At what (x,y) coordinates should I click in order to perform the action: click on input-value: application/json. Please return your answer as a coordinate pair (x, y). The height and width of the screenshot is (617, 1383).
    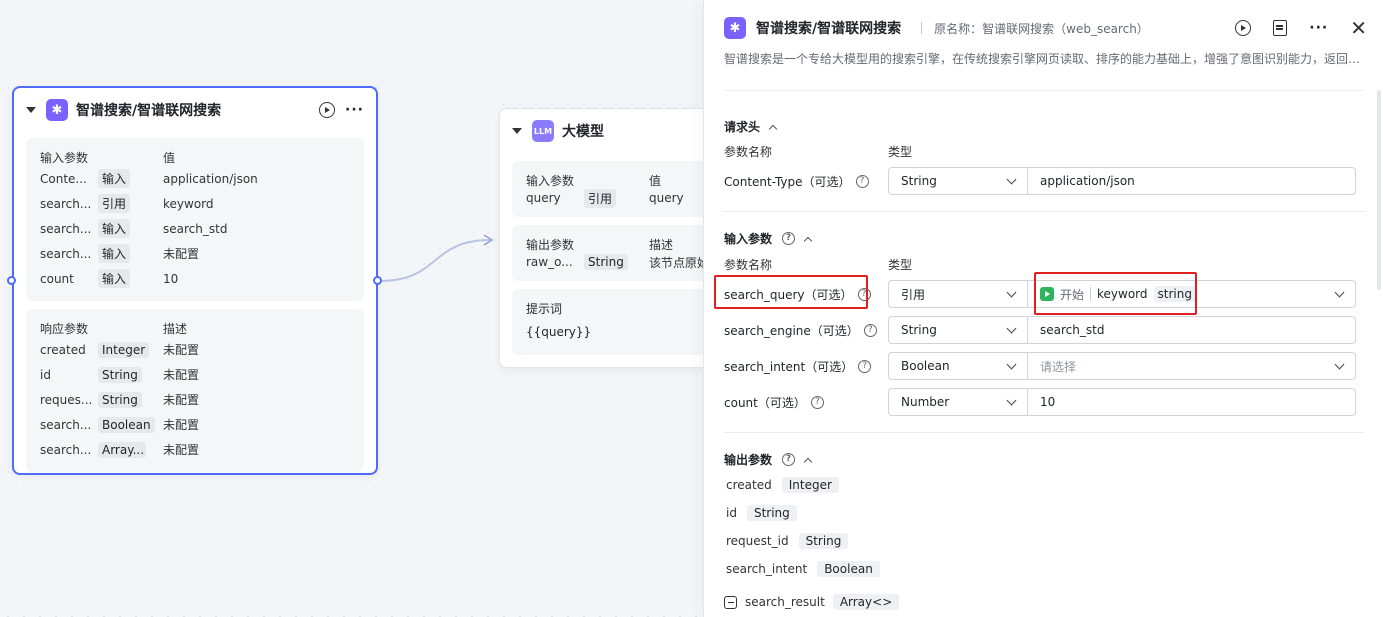
    Looking at the image, I should click on (1087, 181).